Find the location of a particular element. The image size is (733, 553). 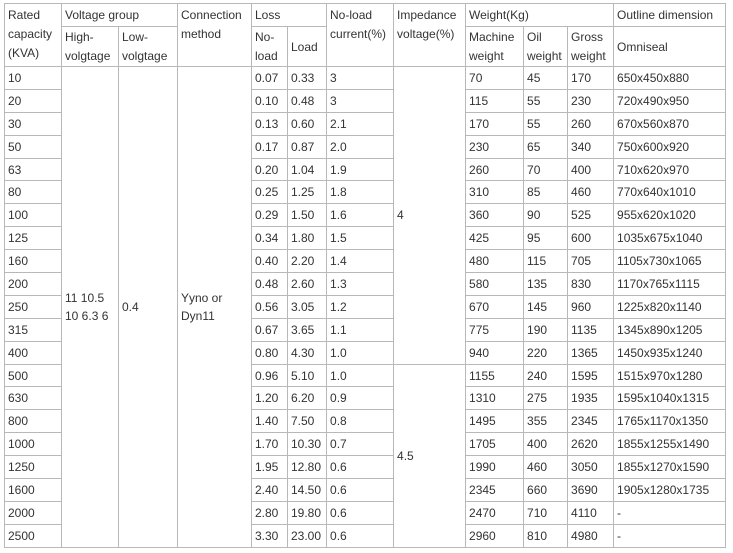

machine-weight-cell: 170 is located at coordinates (495, 123).